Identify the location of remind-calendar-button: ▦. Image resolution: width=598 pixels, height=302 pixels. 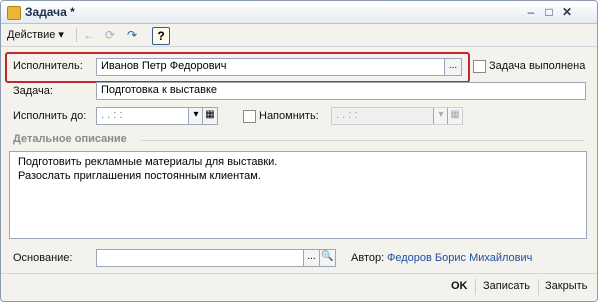
(454, 116).